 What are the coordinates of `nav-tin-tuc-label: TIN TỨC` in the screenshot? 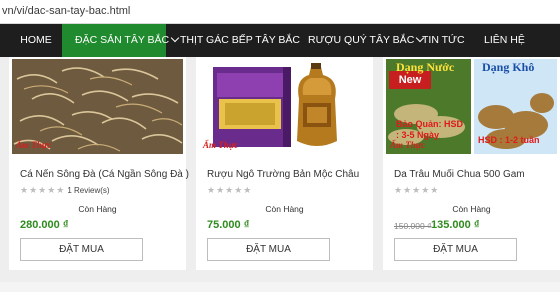 It's located at (443, 40).